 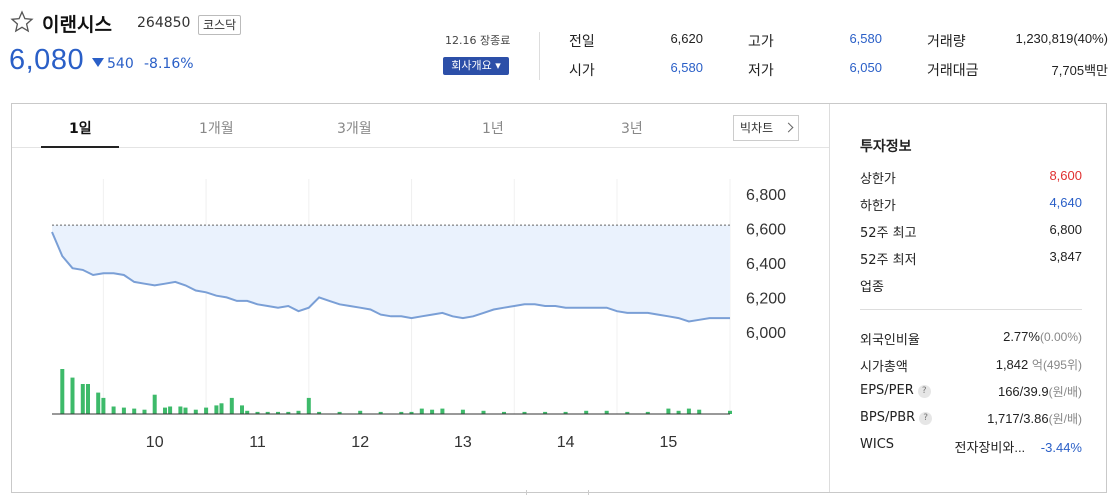 What do you see at coordinates (216, 128) in the screenshot?
I see `tab-1month: 1개월` at bounding box center [216, 128].